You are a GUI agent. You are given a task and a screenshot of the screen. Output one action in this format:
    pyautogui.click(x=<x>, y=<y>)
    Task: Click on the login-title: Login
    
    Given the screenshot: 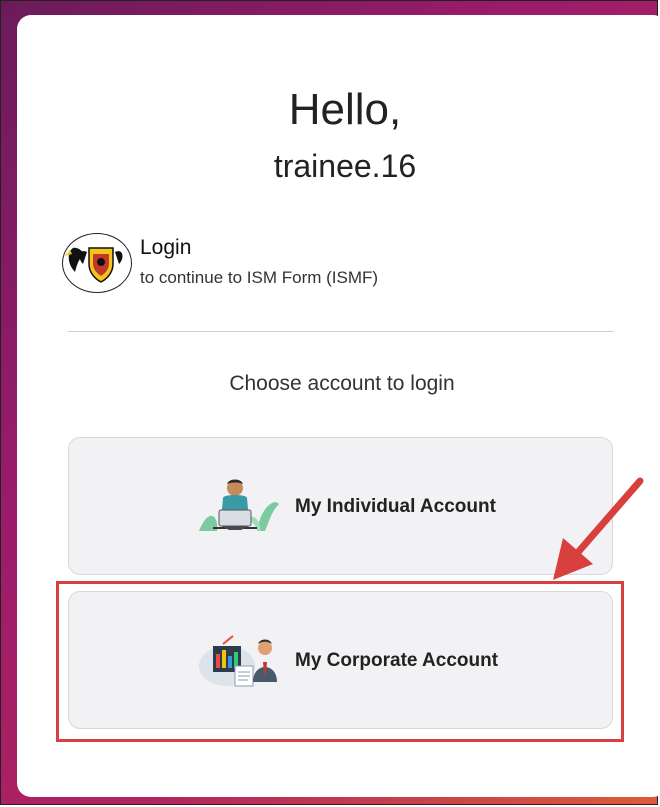 What is the action you would take?
    pyautogui.click(x=166, y=247)
    